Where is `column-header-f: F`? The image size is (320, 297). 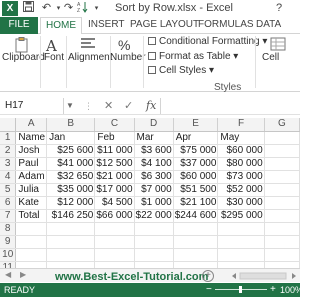
column-header-f: F is located at coordinates (241, 125).